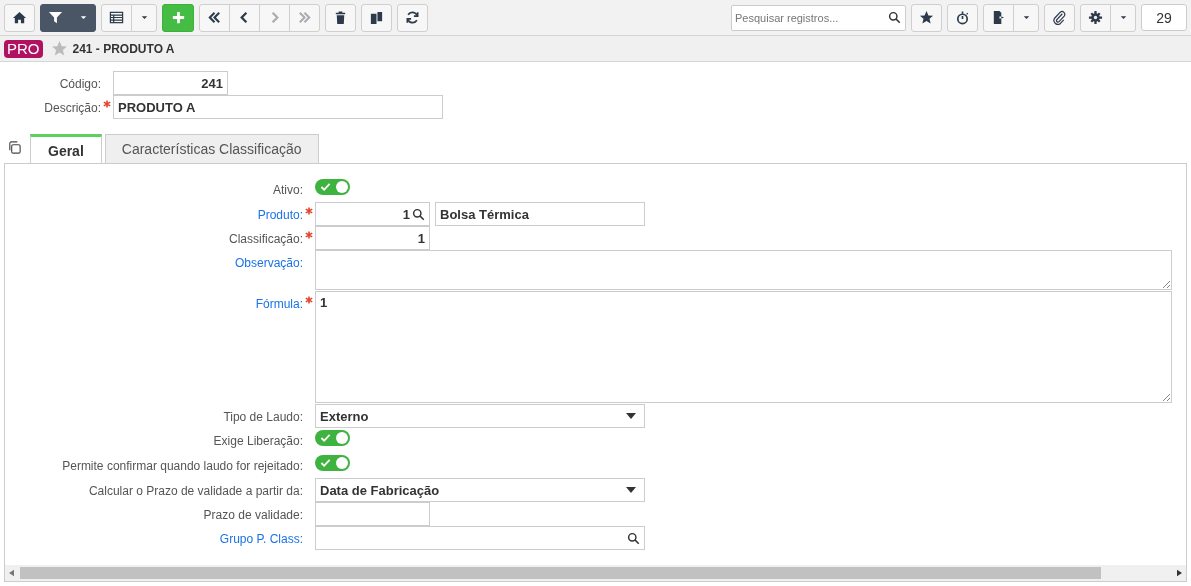  What do you see at coordinates (480, 538) in the screenshot?
I see `search-field` at bounding box center [480, 538].